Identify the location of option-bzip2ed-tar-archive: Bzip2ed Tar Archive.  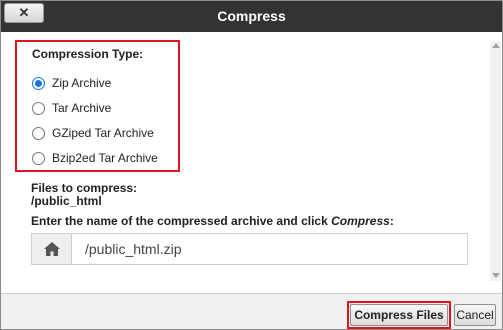
(95, 158).